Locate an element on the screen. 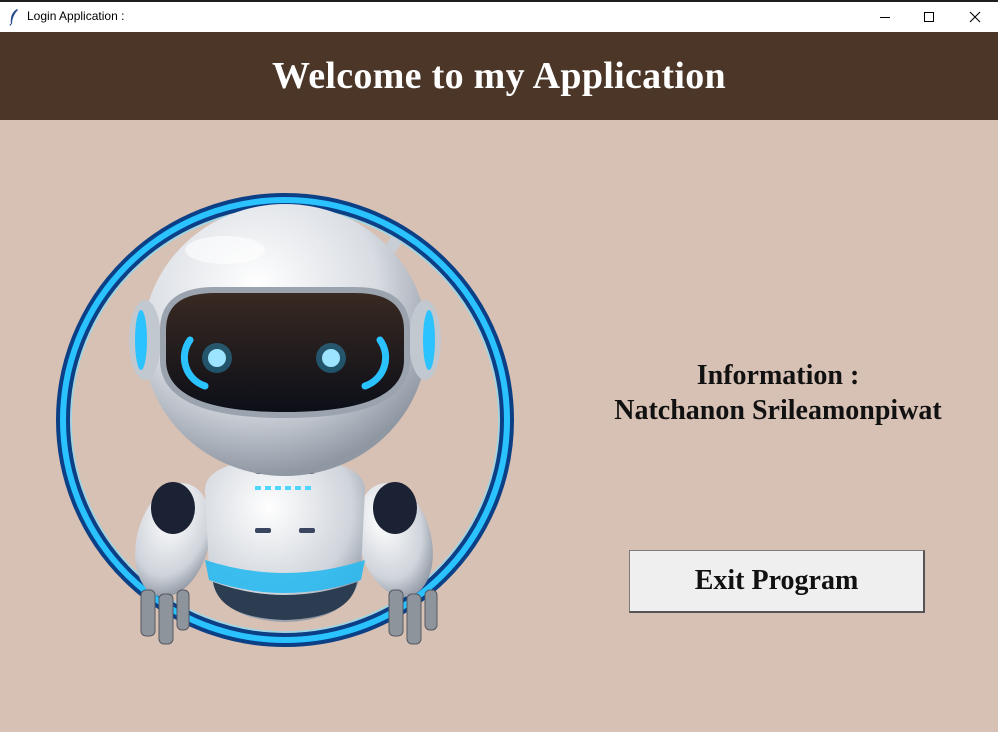 The width and height of the screenshot is (998, 732). close-icon is located at coordinates (975, 17).